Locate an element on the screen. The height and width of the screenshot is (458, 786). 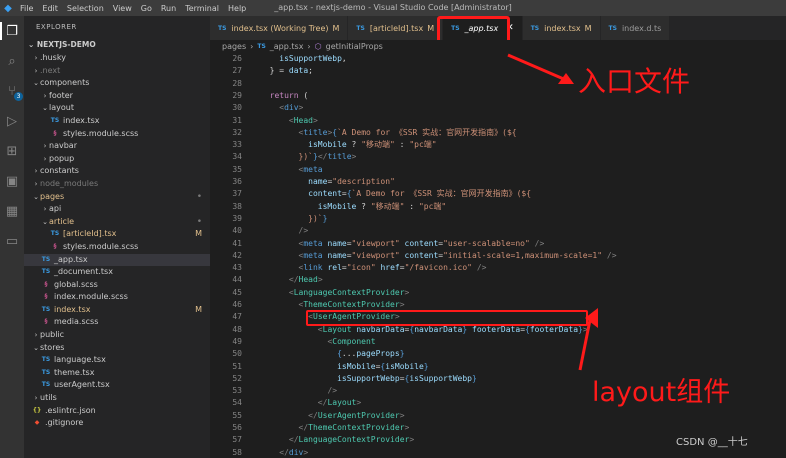
tree-folder: › footer is located at coordinates (117, 96).